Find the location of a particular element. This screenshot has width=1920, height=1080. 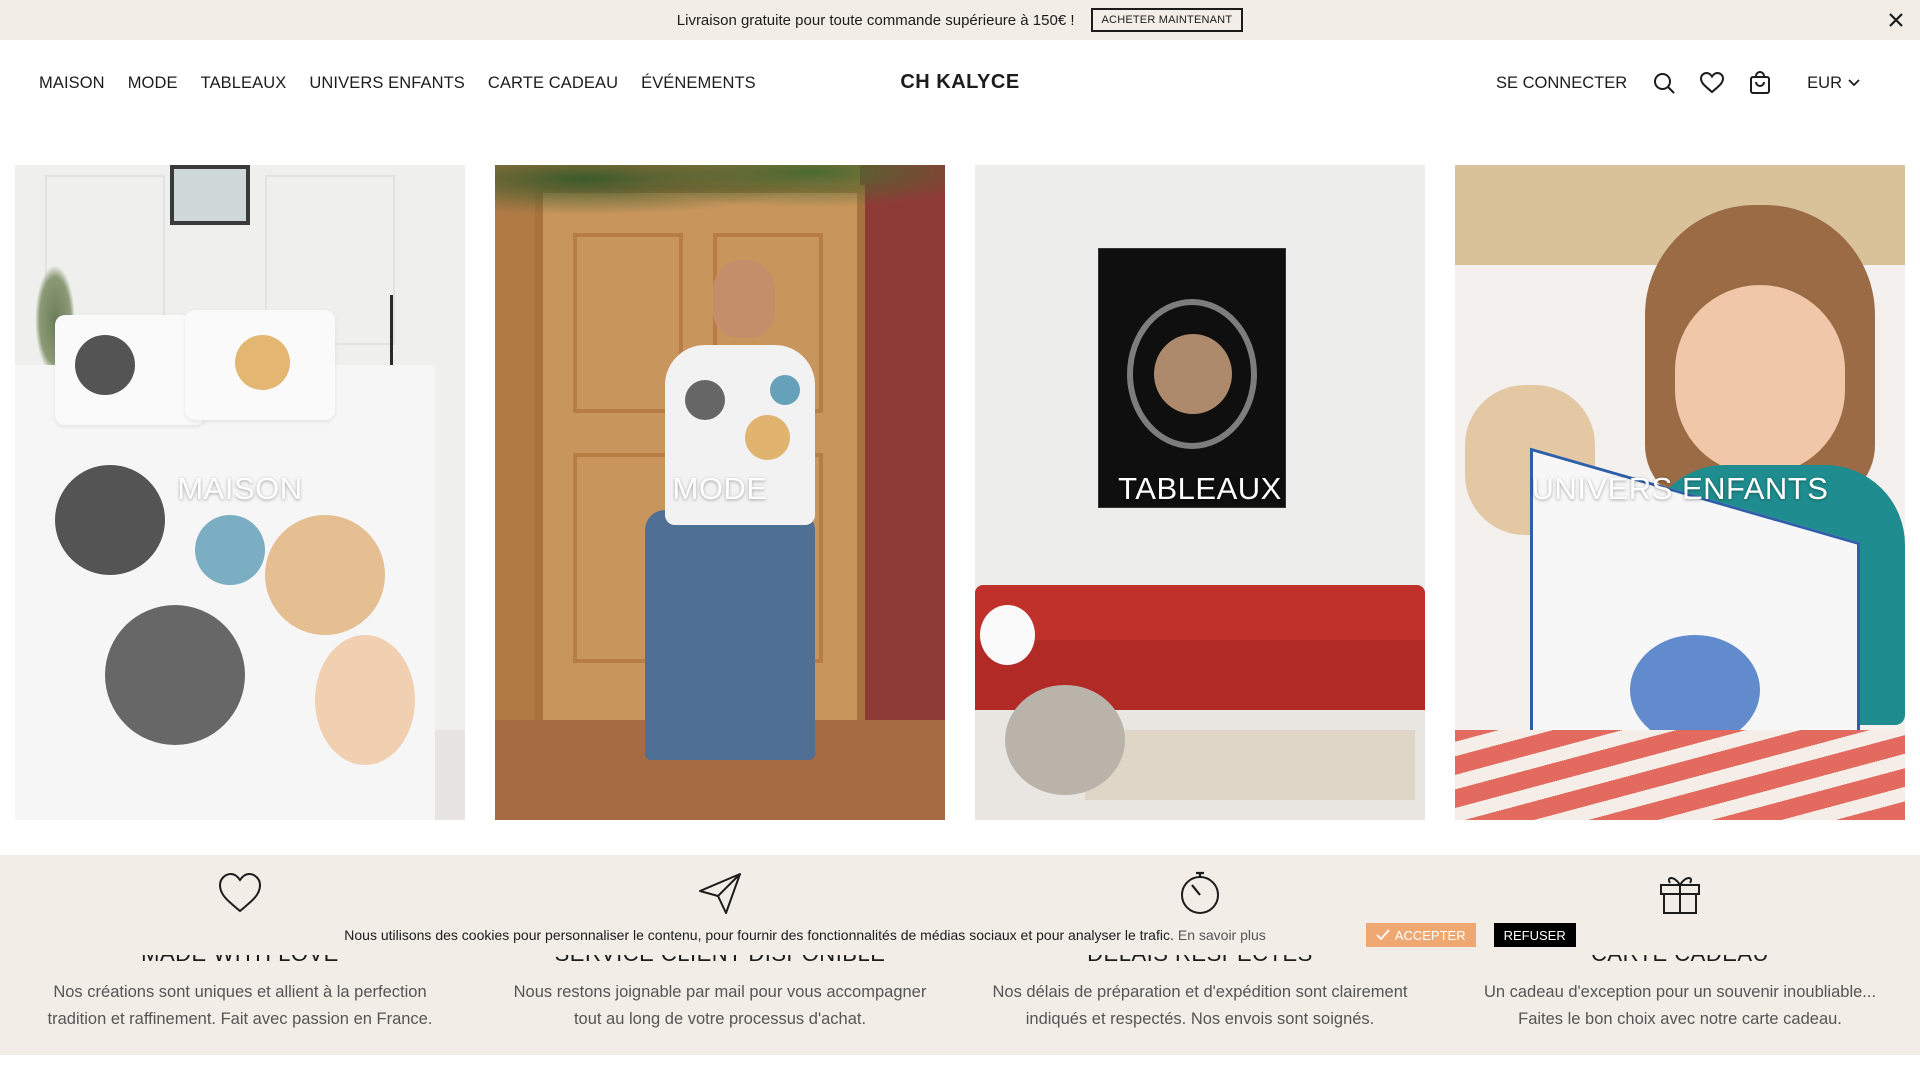

currency-selector: EUR is located at coordinates (1833, 83).